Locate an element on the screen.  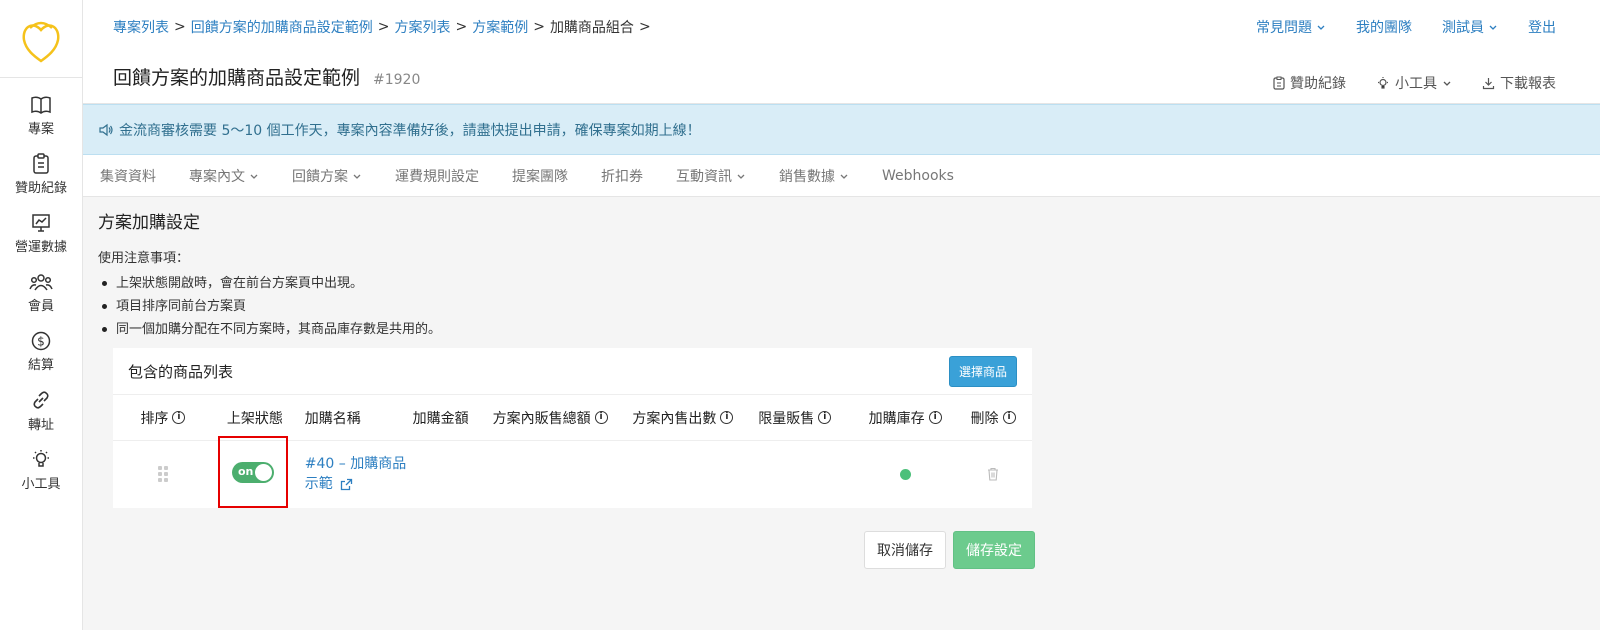
col-stock: 加購庫存 i is located at coordinates (905, 418).